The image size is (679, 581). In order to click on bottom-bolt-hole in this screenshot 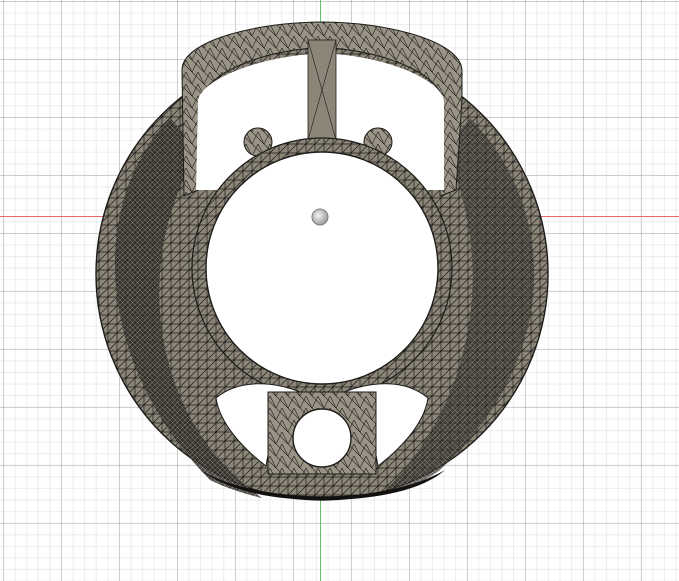, I will do `click(322, 438)`.